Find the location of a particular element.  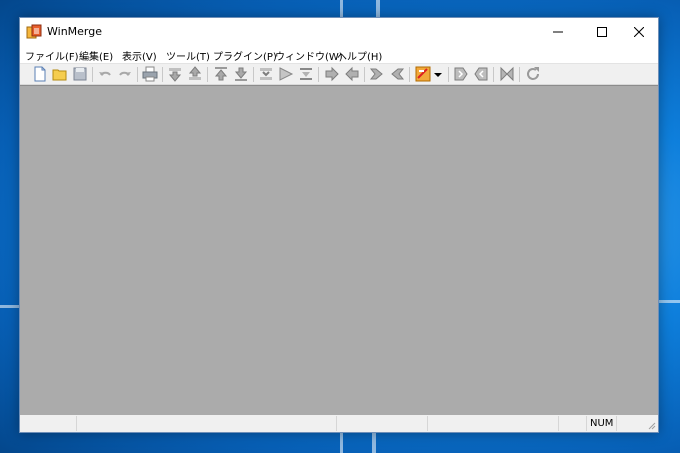

minimize-icon is located at coordinates (558, 32).